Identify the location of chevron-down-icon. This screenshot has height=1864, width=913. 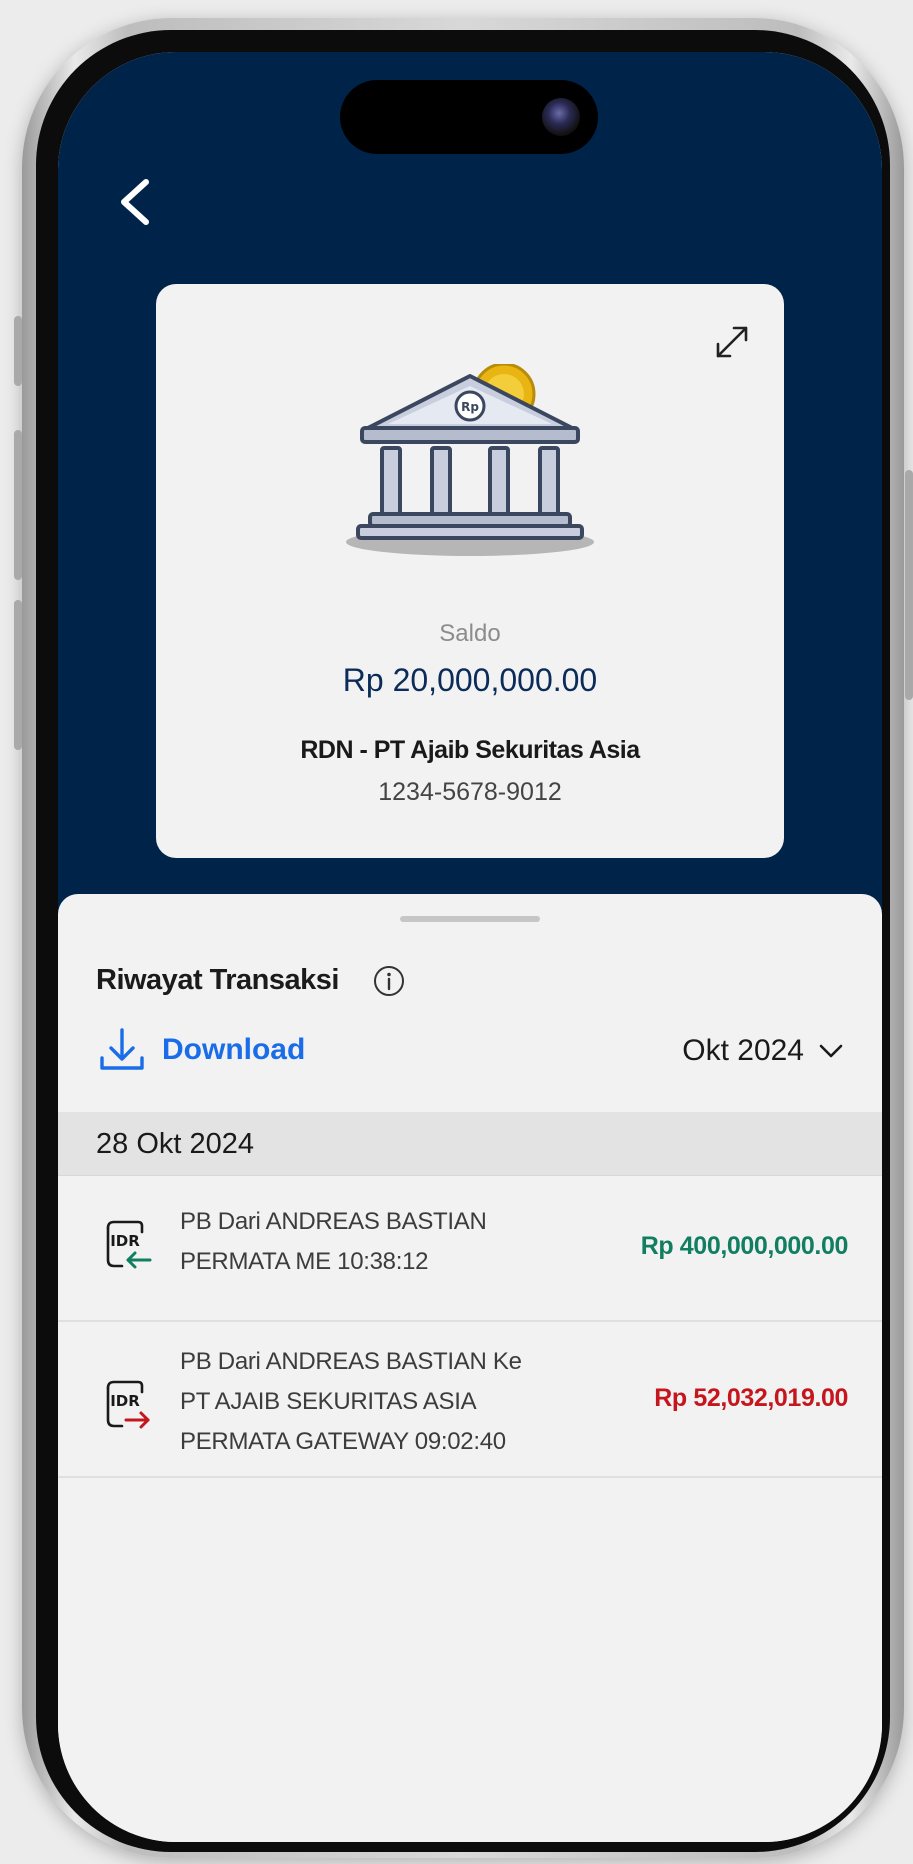
(831, 1051).